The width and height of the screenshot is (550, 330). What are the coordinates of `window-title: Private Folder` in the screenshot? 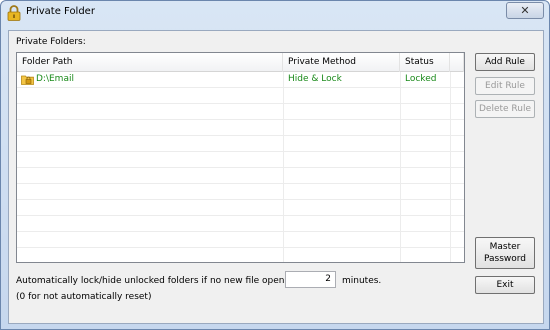 It's located at (60, 11).